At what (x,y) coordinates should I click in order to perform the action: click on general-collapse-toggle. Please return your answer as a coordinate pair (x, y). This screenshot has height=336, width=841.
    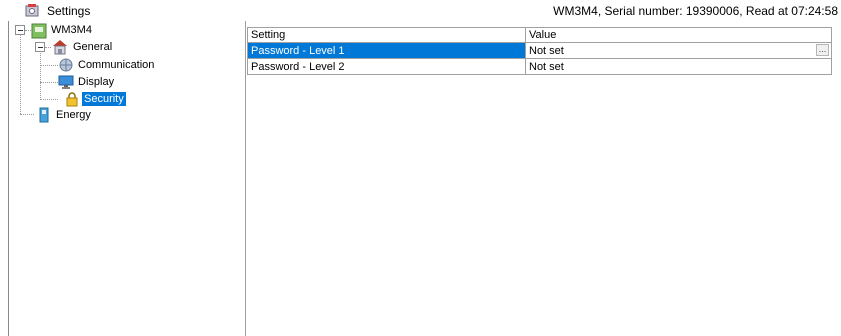
    Looking at the image, I should click on (40, 47).